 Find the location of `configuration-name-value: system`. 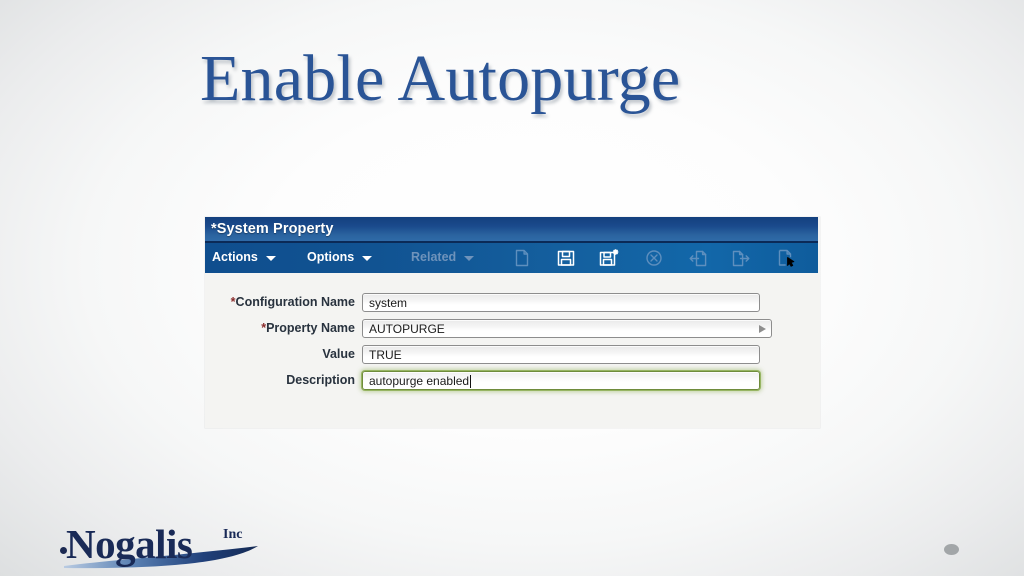

configuration-name-value: system is located at coordinates (388, 303).